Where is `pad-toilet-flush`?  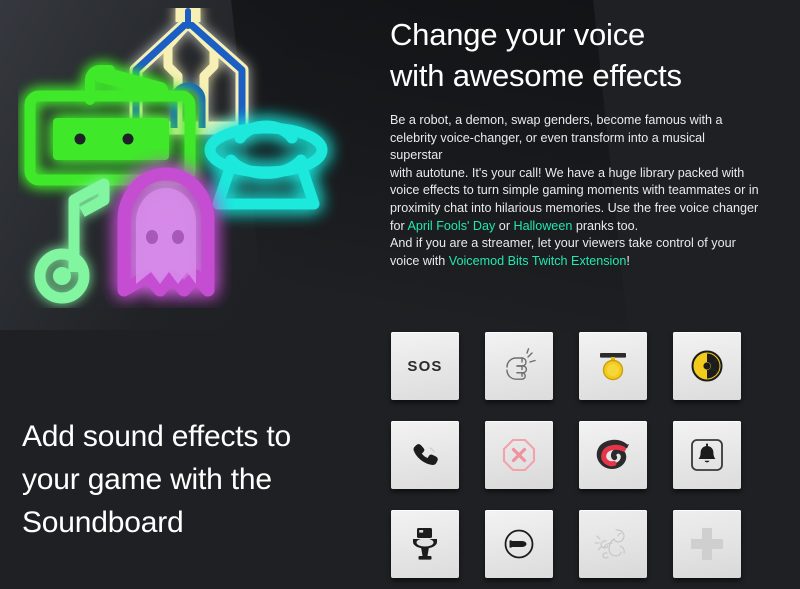
pad-toilet-flush is located at coordinates (425, 544).